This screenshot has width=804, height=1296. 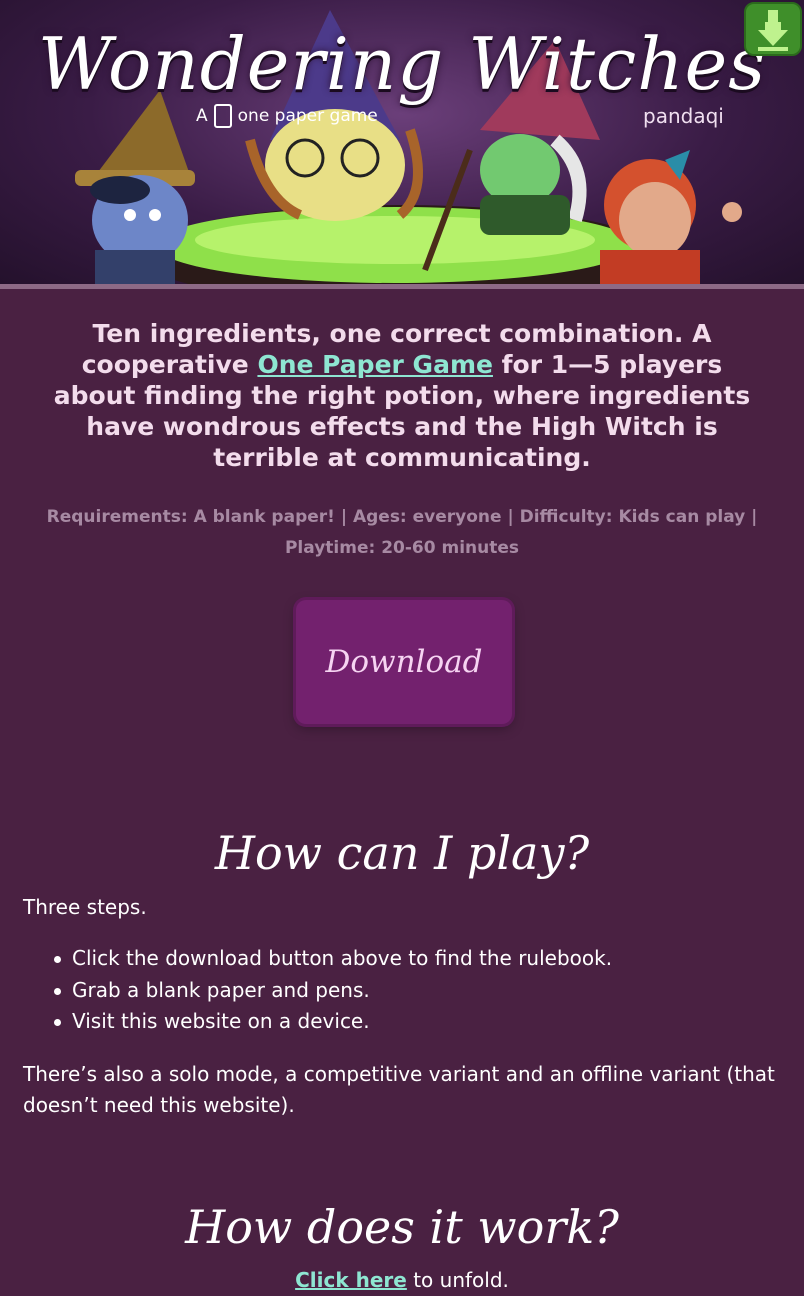 I want to click on die-icon, so click(x=222, y=116).